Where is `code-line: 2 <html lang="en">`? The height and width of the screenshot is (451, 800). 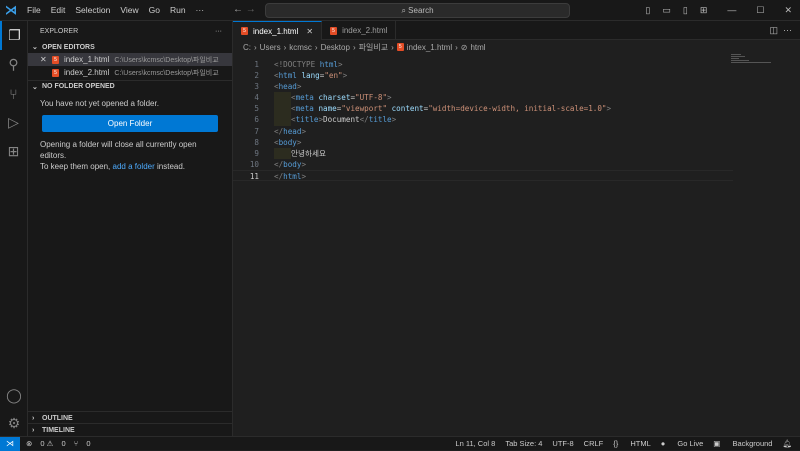 code-line: 2 <html lang="en"> is located at coordinates (483, 75).